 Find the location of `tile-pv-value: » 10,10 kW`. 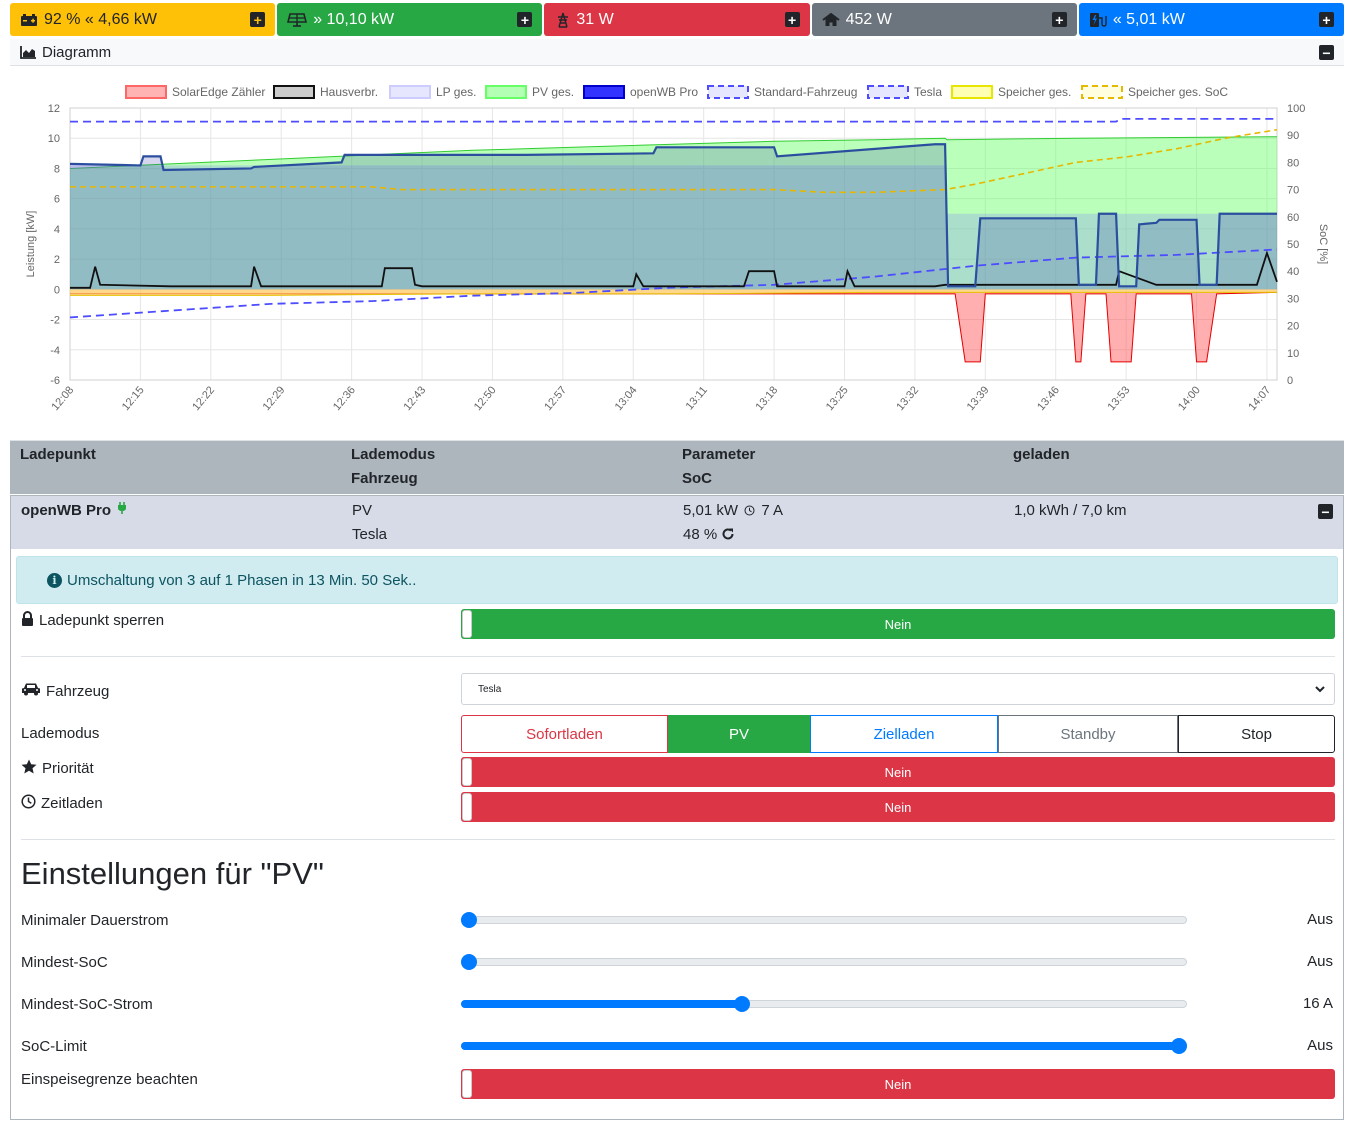

tile-pv-value: » 10,10 kW is located at coordinates (354, 19).